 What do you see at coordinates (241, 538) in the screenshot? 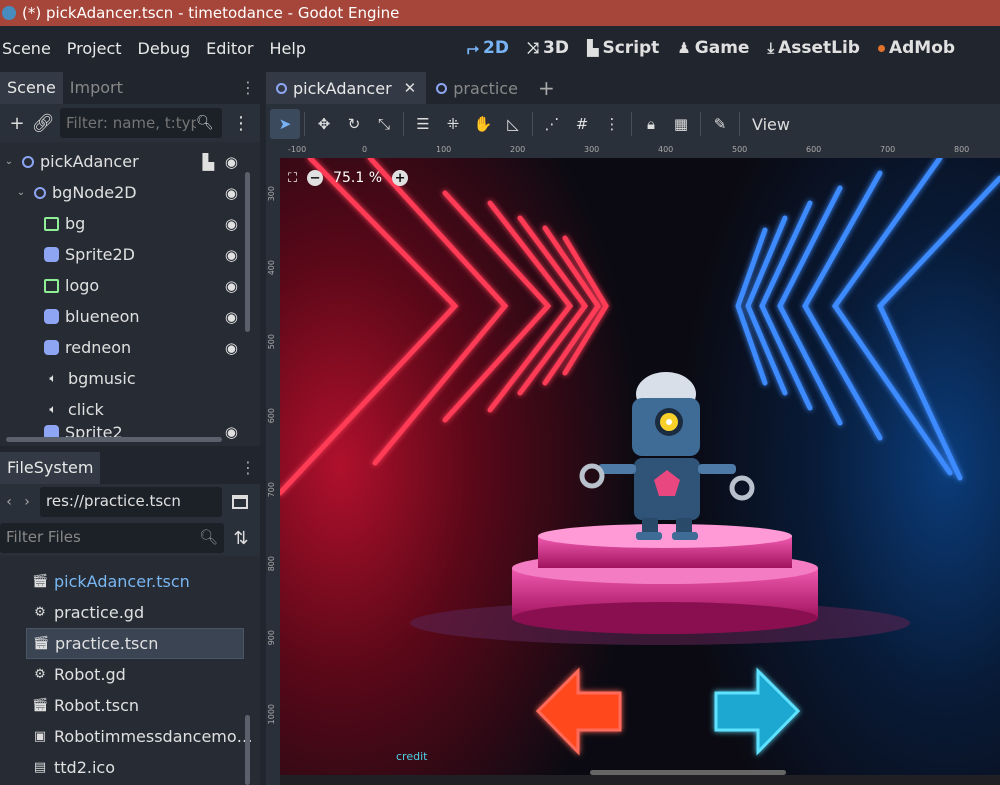
I see `sort-icon: ⇅` at bounding box center [241, 538].